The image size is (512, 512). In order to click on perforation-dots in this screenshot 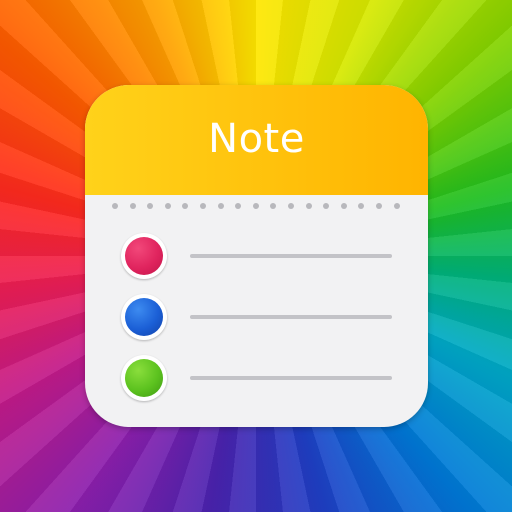, I will do `click(256, 206)`.